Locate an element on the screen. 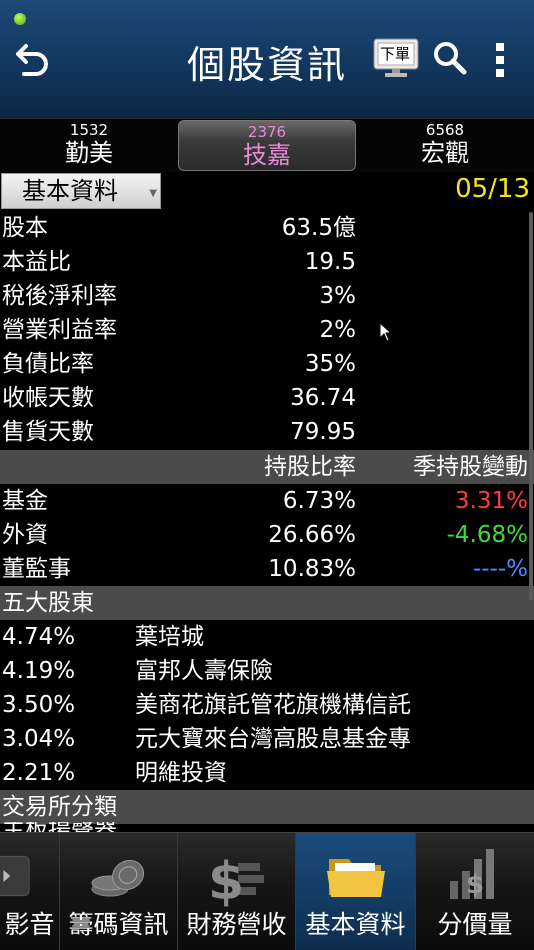 Image resolution: width=534 pixels, height=950 pixels. more-vert-icon is located at coordinates (500, 60).